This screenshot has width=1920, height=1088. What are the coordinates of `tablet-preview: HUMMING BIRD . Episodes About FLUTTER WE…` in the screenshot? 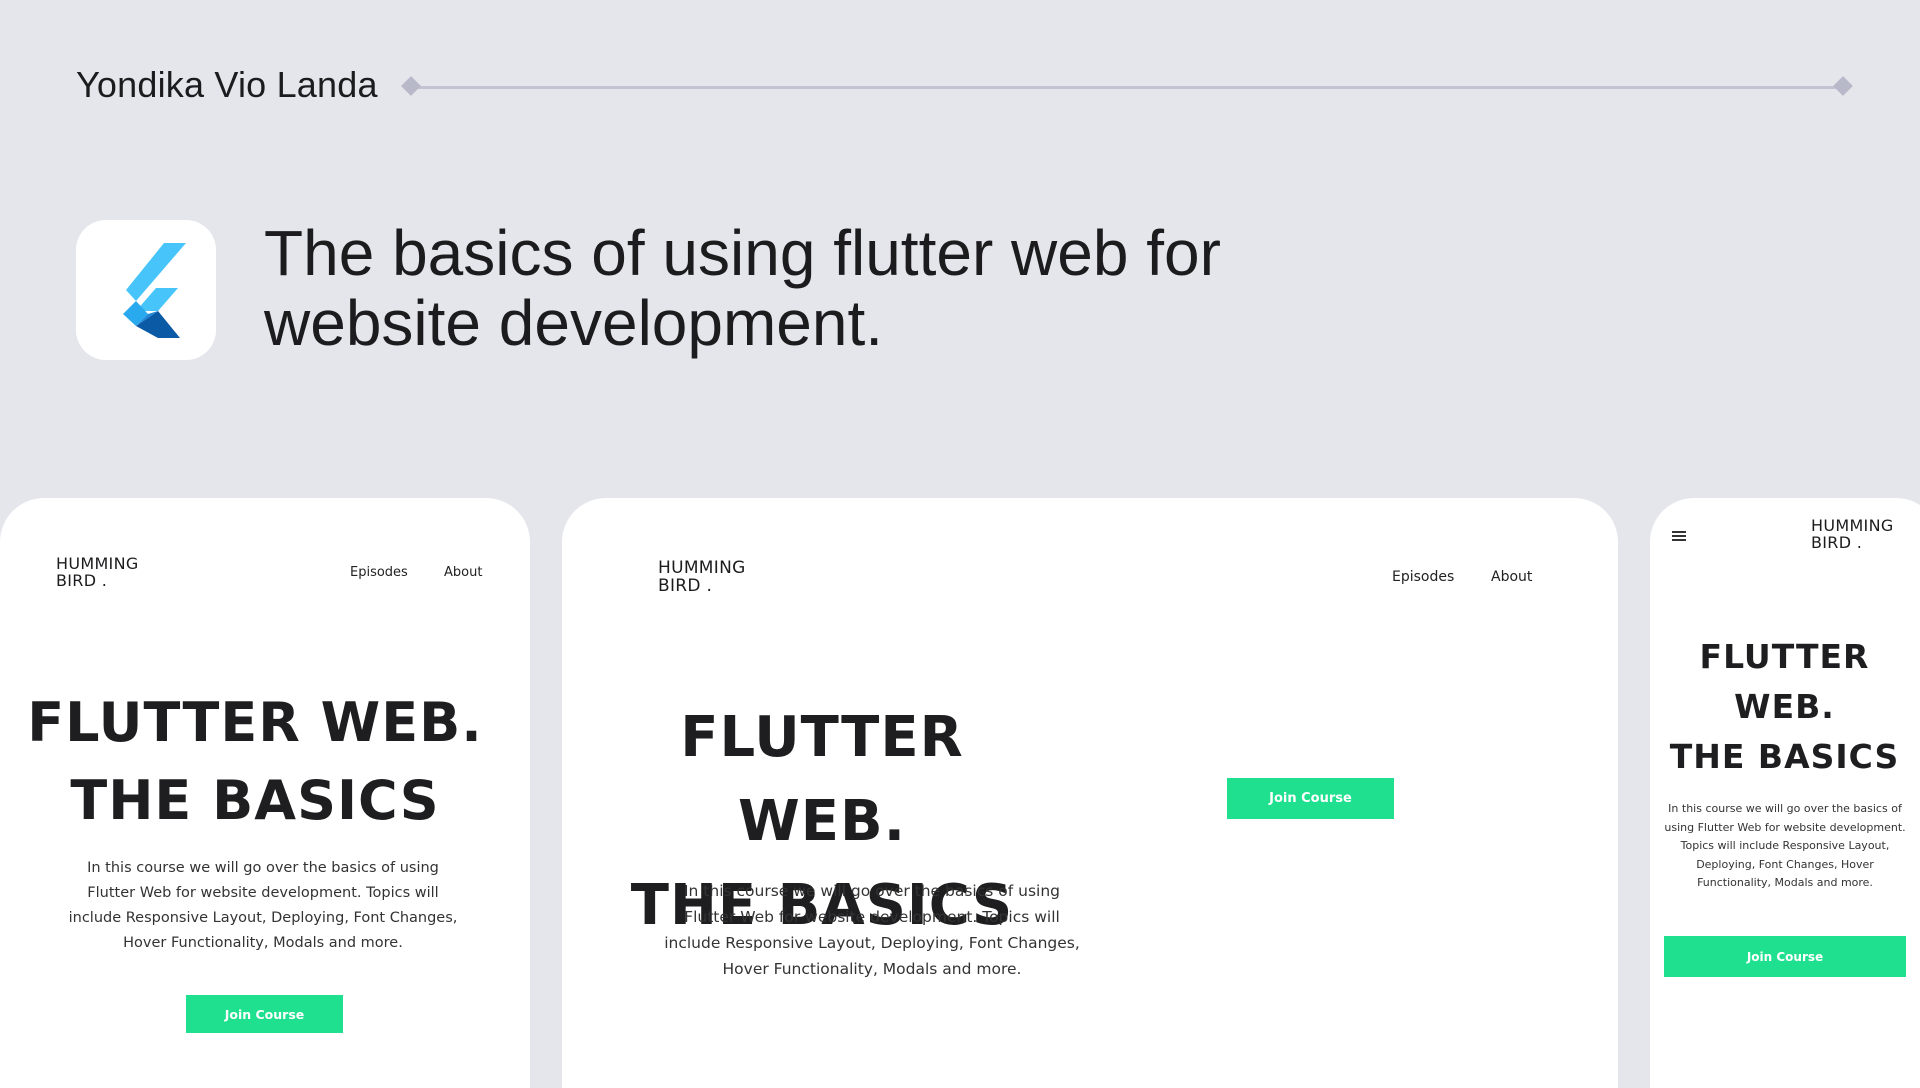 It's located at (265, 793).